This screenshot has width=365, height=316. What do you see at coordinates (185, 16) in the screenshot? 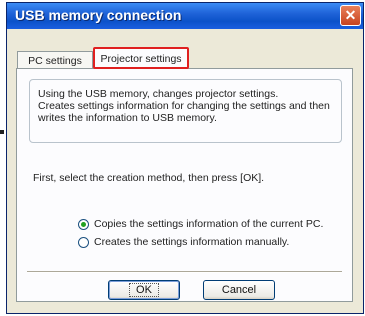
I see `title-bar: USB memory connection ✕` at bounding box center [185, 16].